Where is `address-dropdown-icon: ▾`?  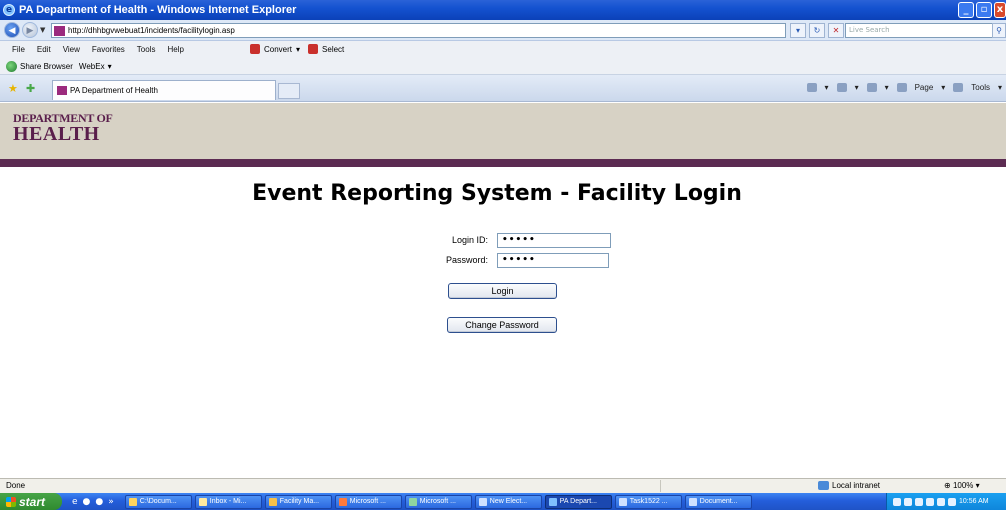
address-dropdown-icon: ▾ is located at coordinates (798, 30).